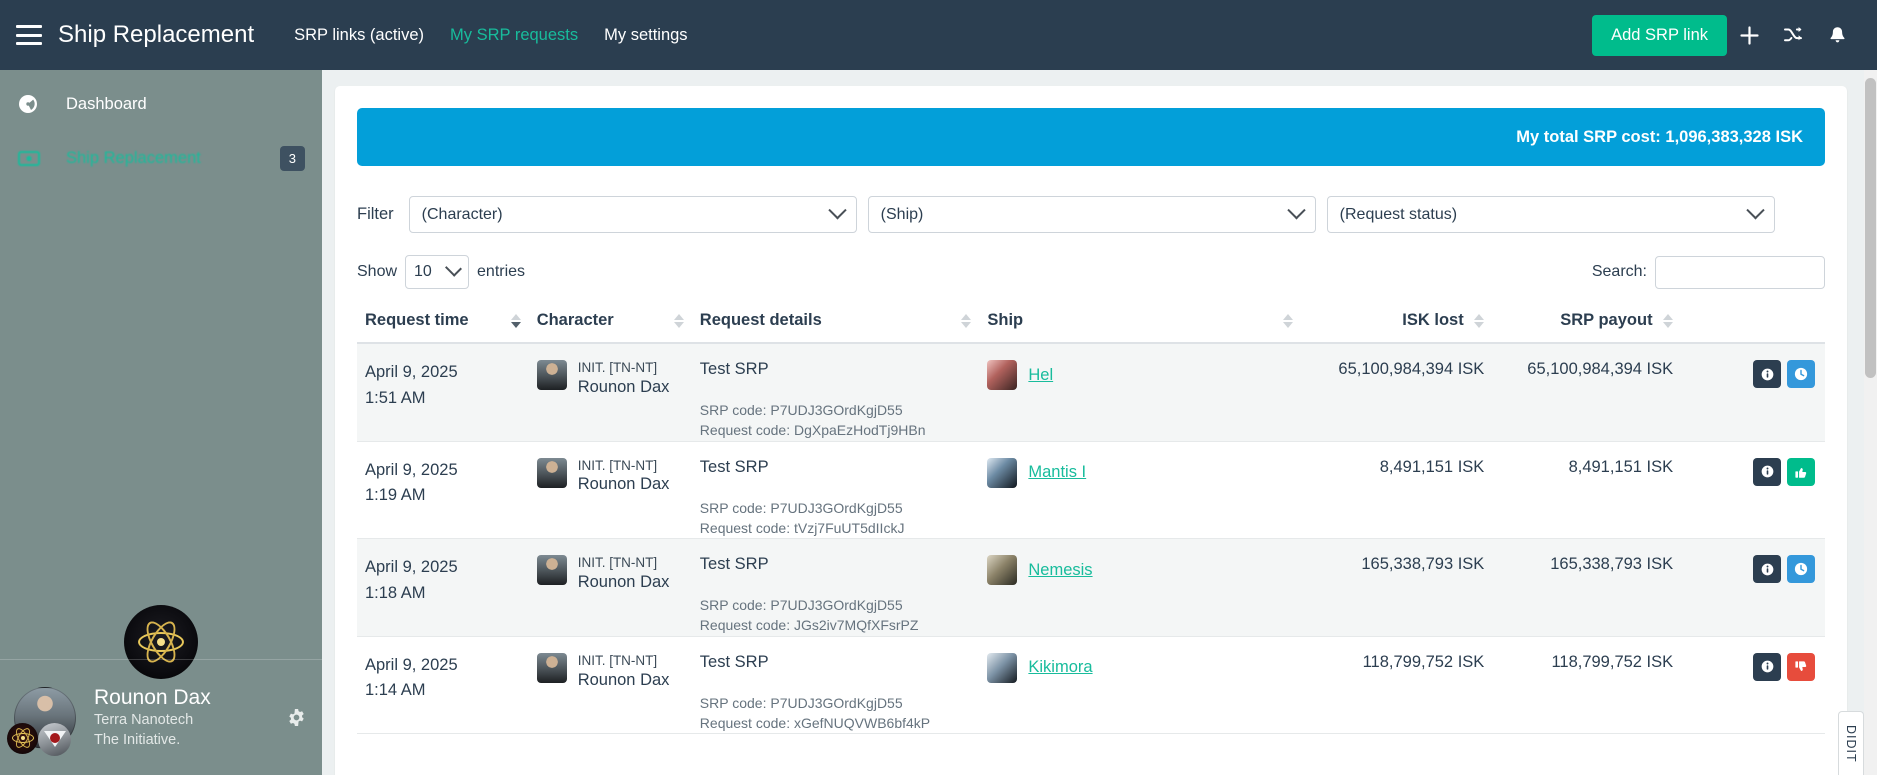 Image resolution: width=1877 pixels, height=775 pixels. Describe the element at coordinates (29, 35) in the screenshot. I see `hamburger-icon` at that location.